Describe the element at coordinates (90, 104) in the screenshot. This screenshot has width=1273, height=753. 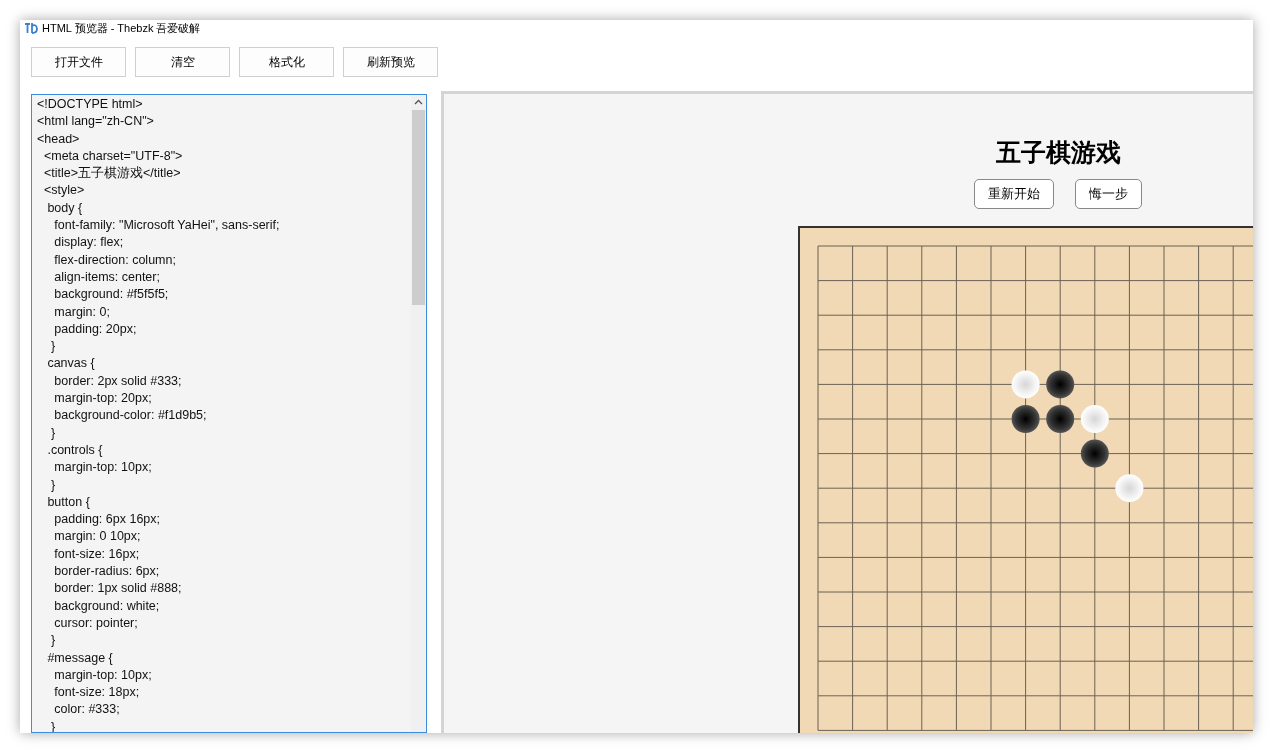
I see `code-line: <!DOCTYPE html>` at that location.